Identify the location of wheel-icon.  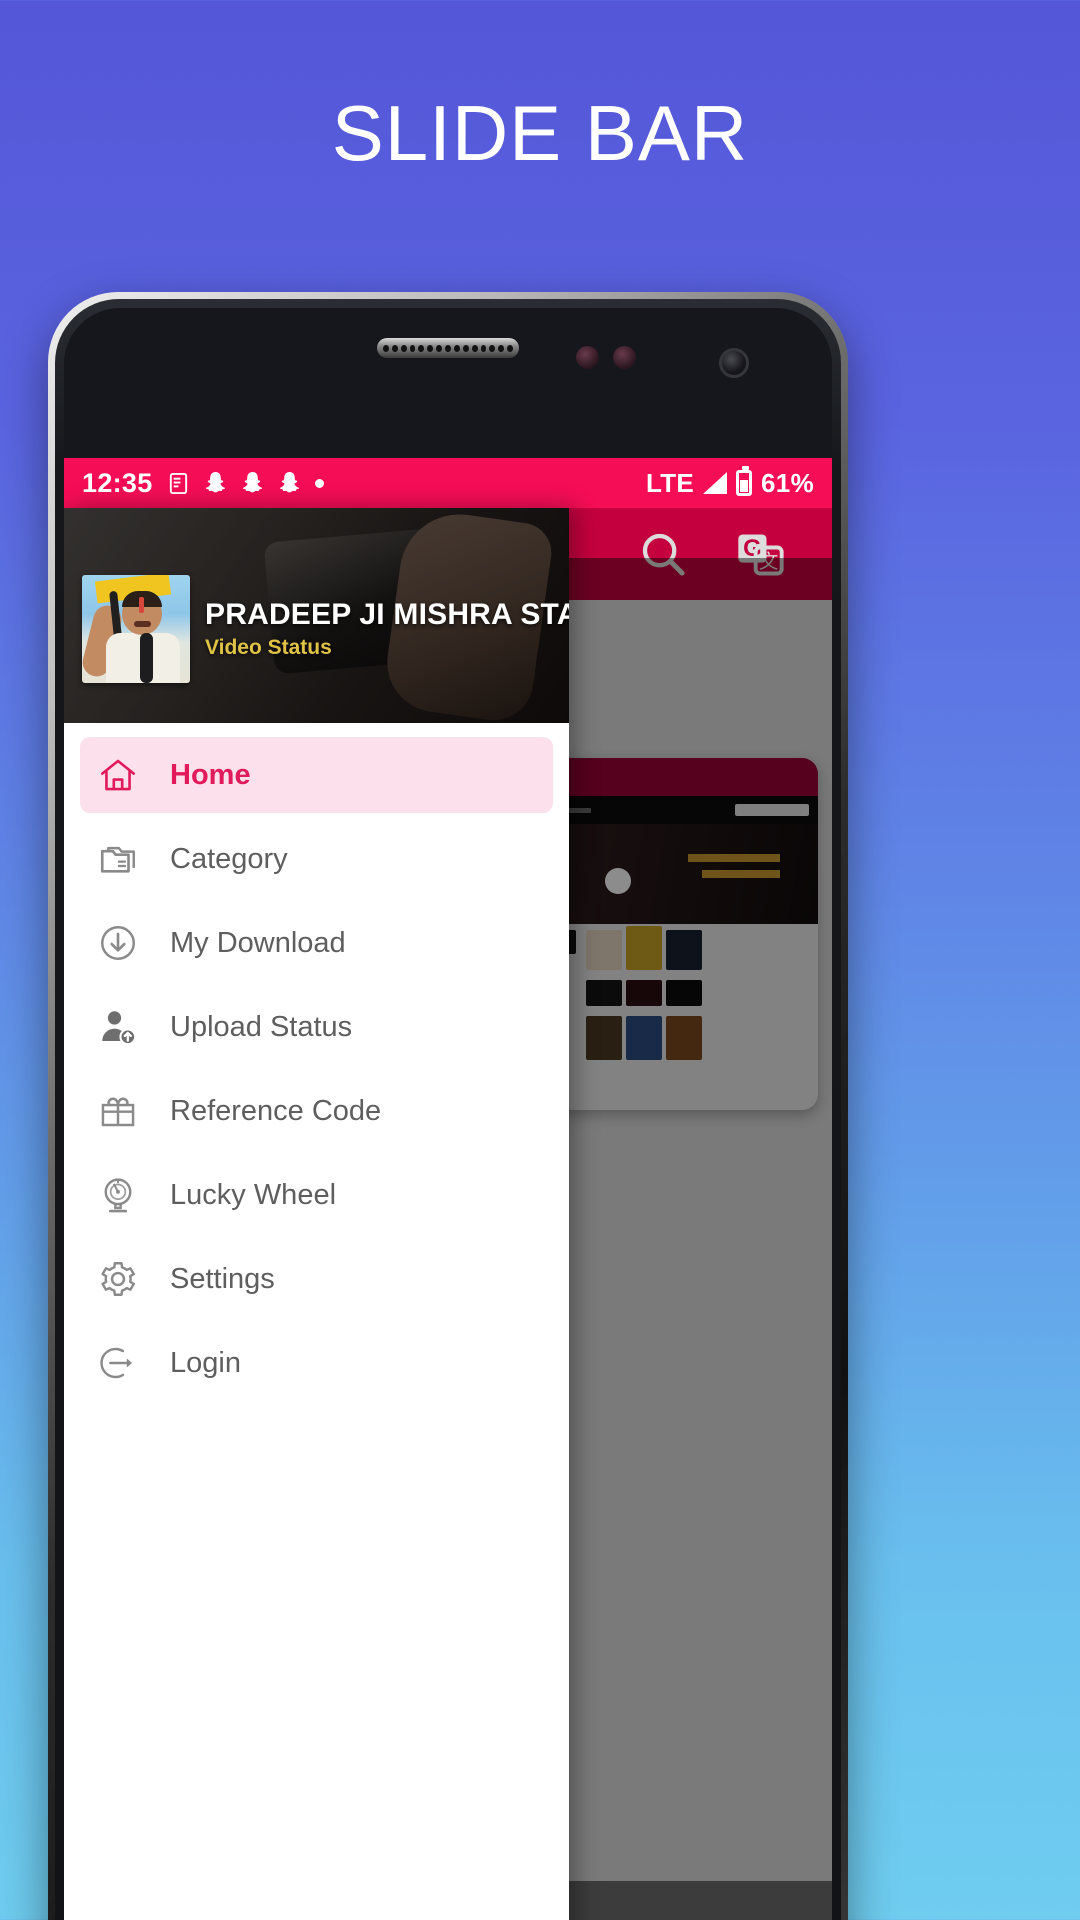
(118, 1195).